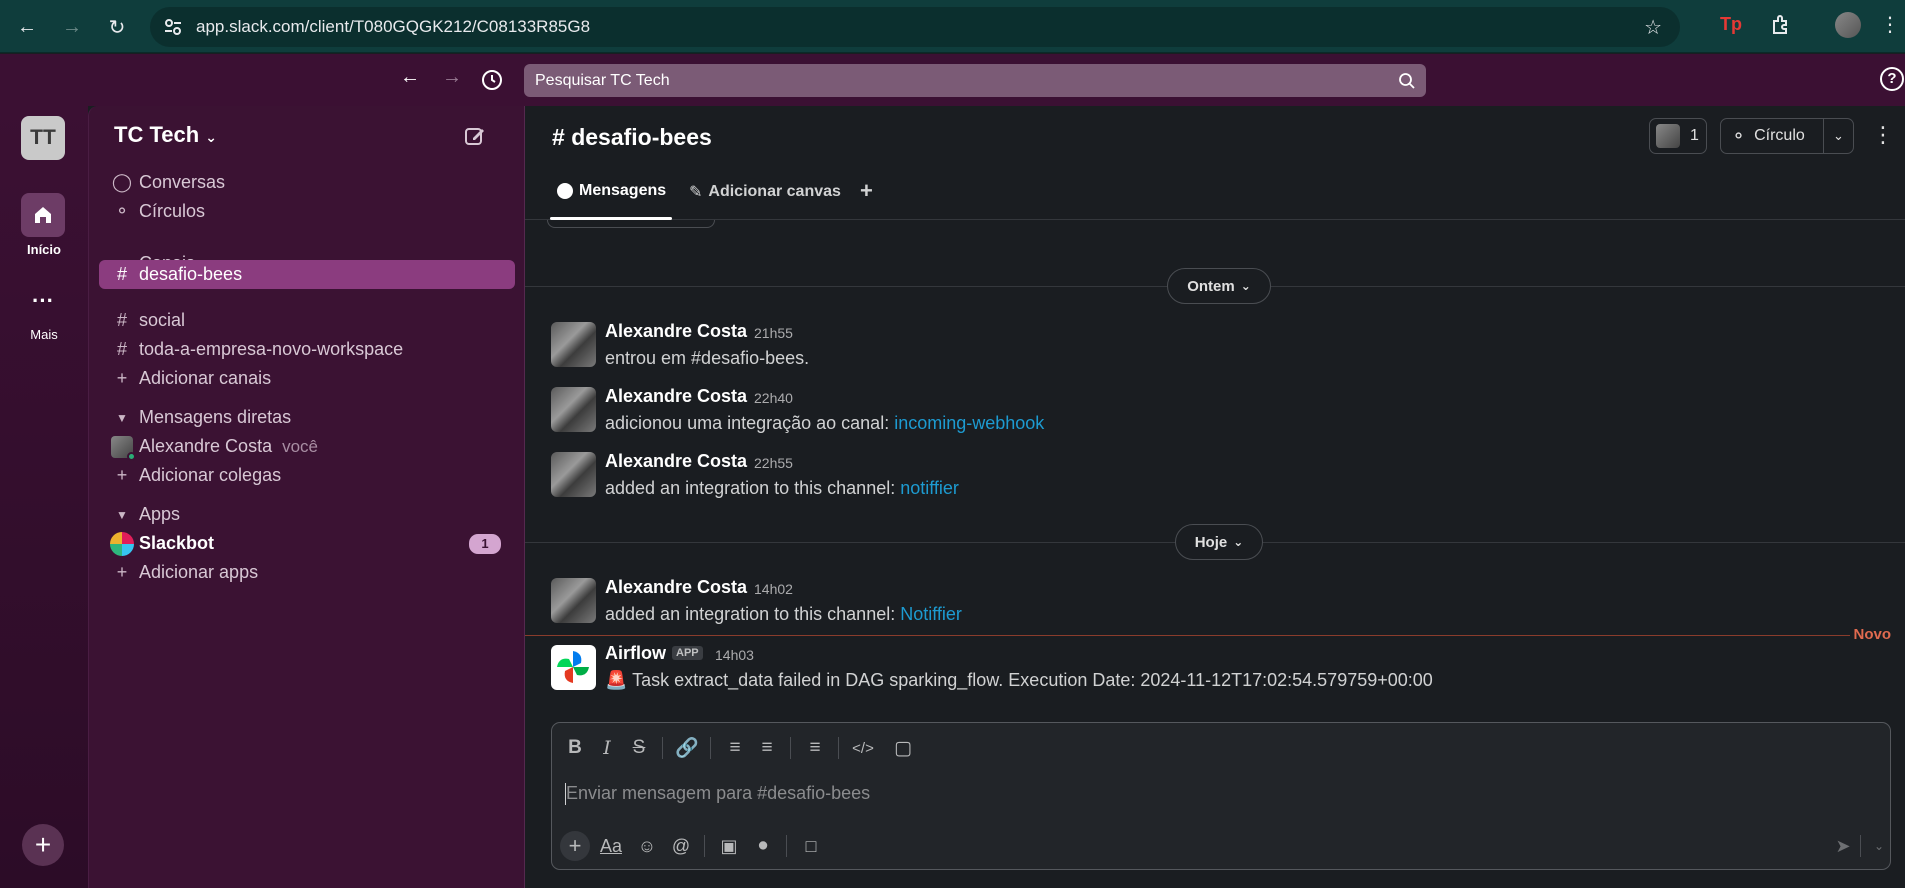  Describe the element at coordinates (681, 846) in the screenshot. I see `mention-icon: @` at that location.